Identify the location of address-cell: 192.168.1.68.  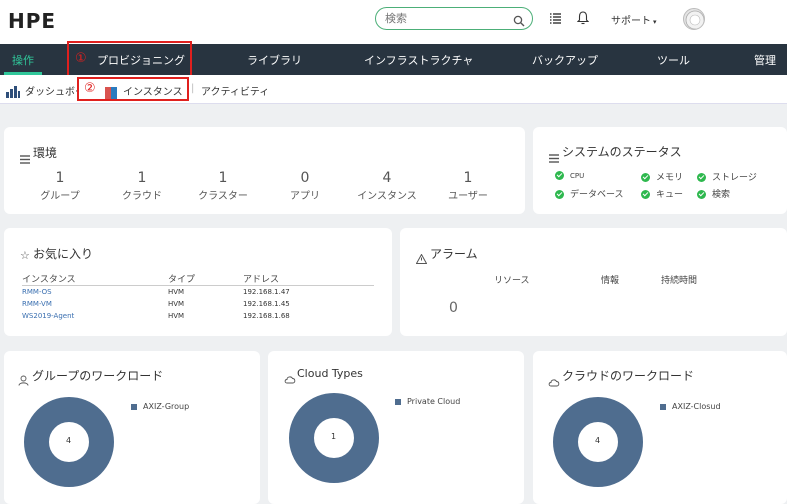
(266, 315).